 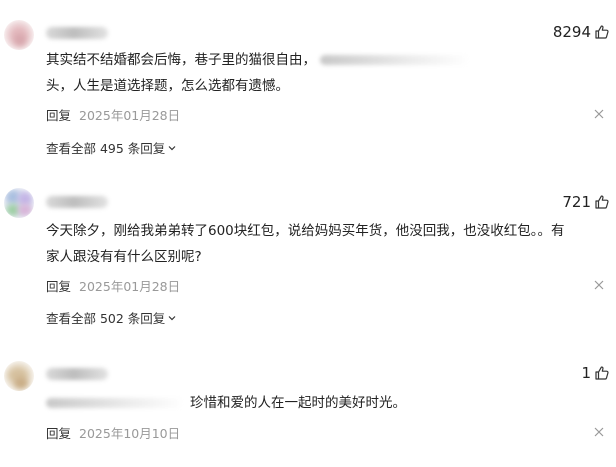 I want to click on comment-text-line: 今天除夕，刚给我弟弟转了600块红包，说给妈妈买年货，他没回我，也没收红包。。有, so click(x=305, y=231).